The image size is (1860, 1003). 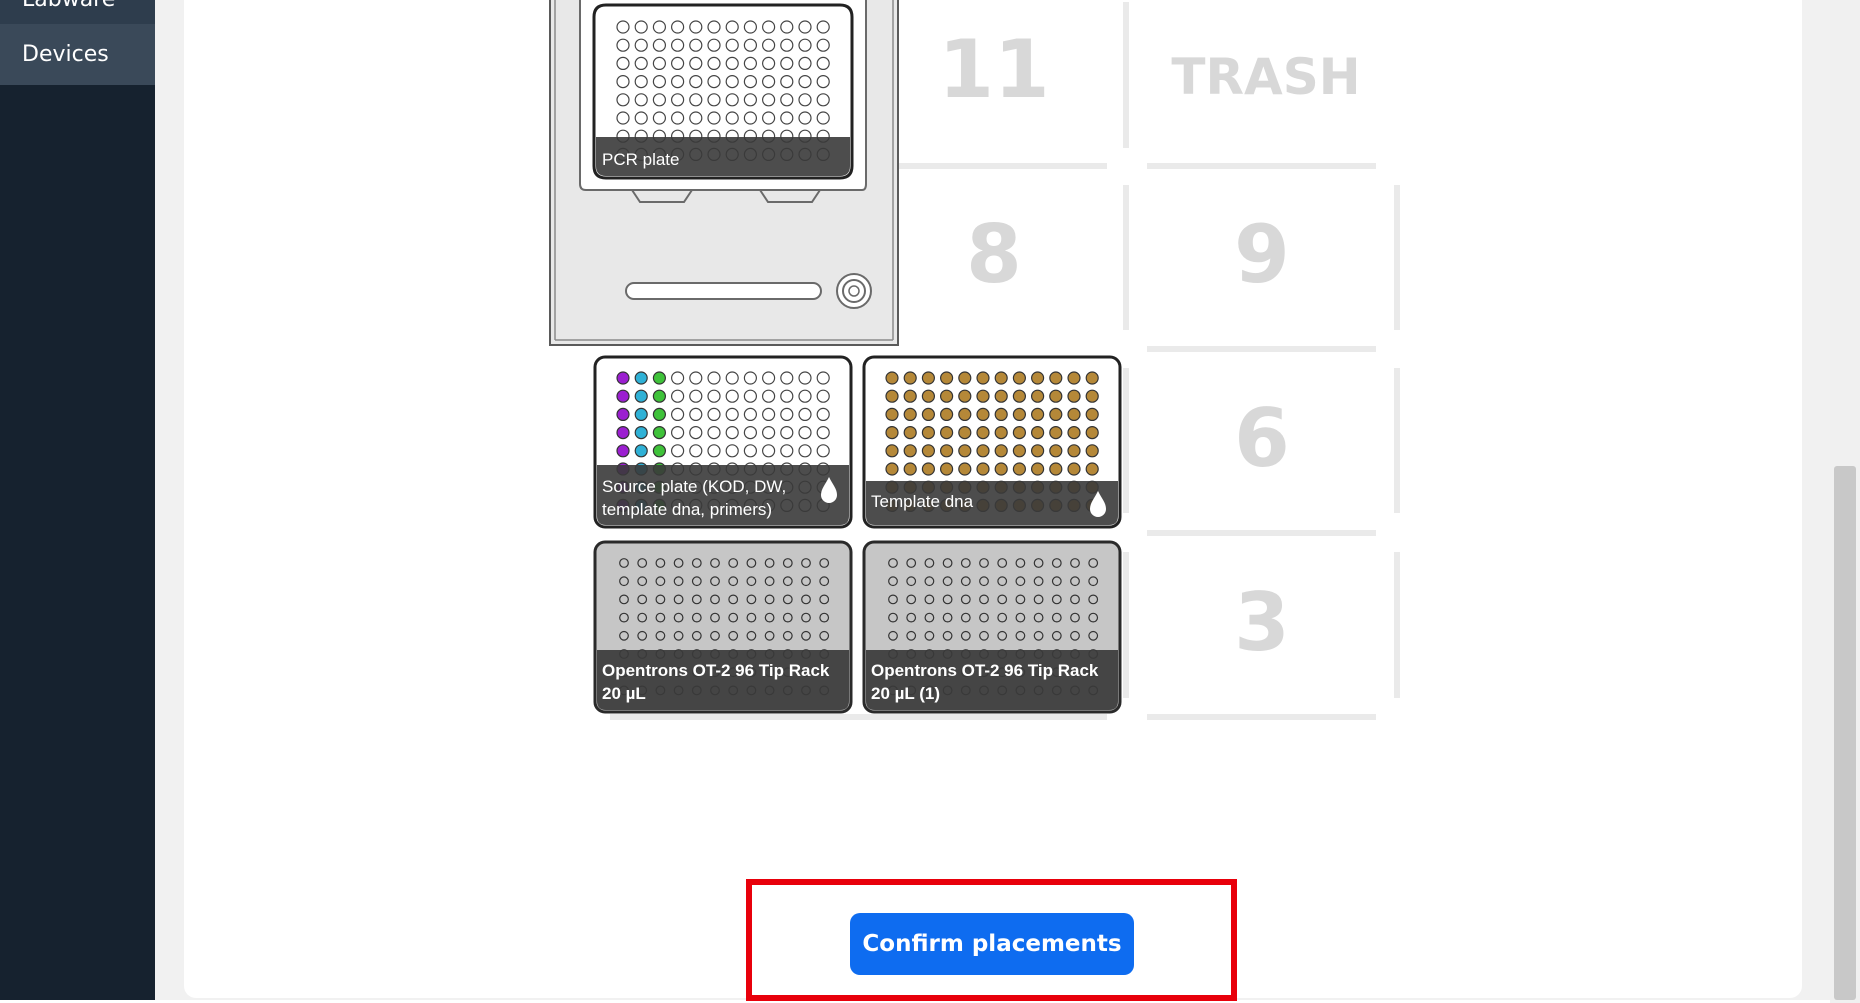 I want to click on confirm-placements-button: Confirm placements, so click(x=992, y=944).